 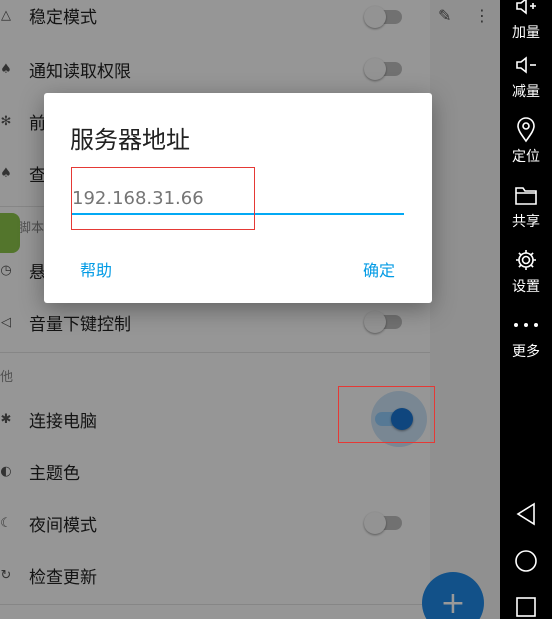 I want to click on more-label: 更多, so click(x=526, y=352).